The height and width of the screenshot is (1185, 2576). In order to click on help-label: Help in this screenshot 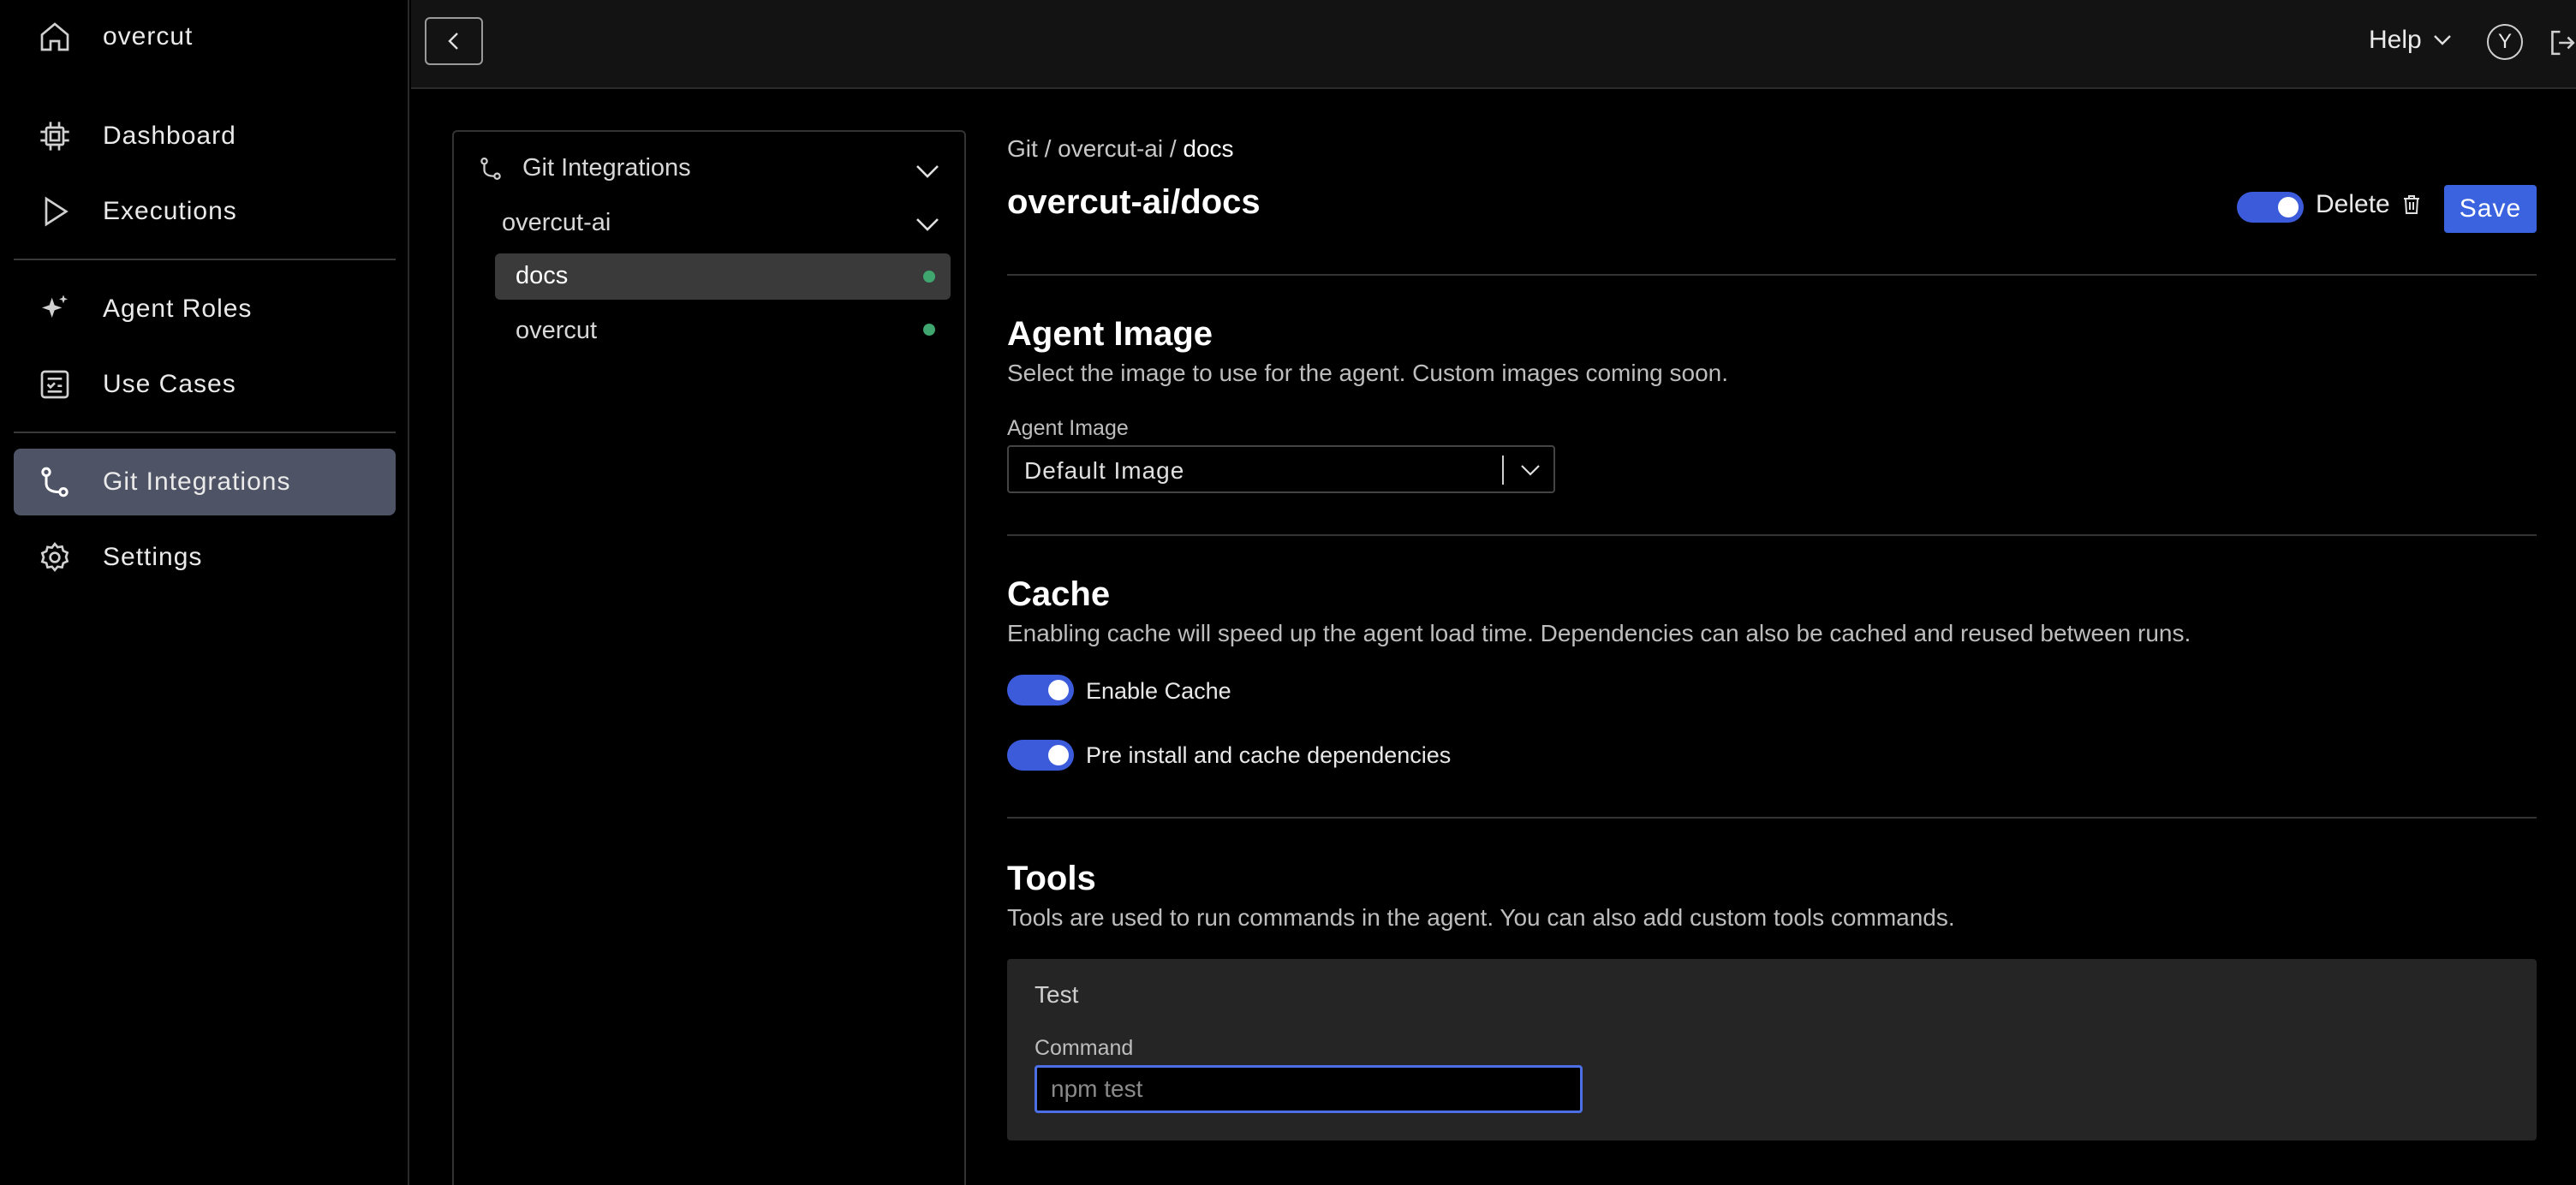, I will do `click(2395, 40)`.